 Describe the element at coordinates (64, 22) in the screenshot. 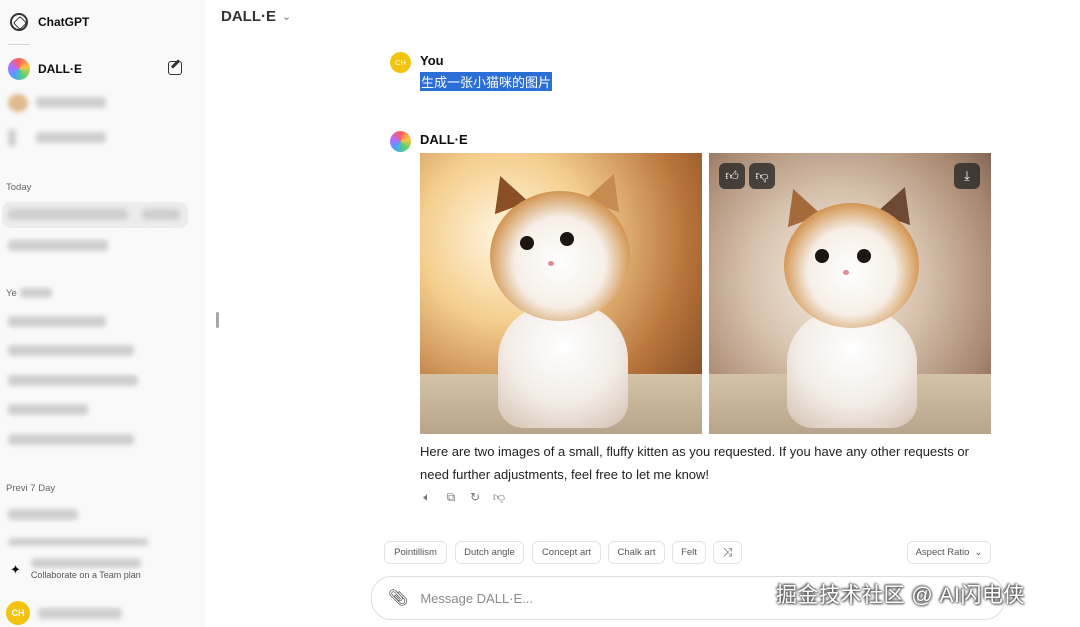

I see `app-title: ChatGPT` at that location.